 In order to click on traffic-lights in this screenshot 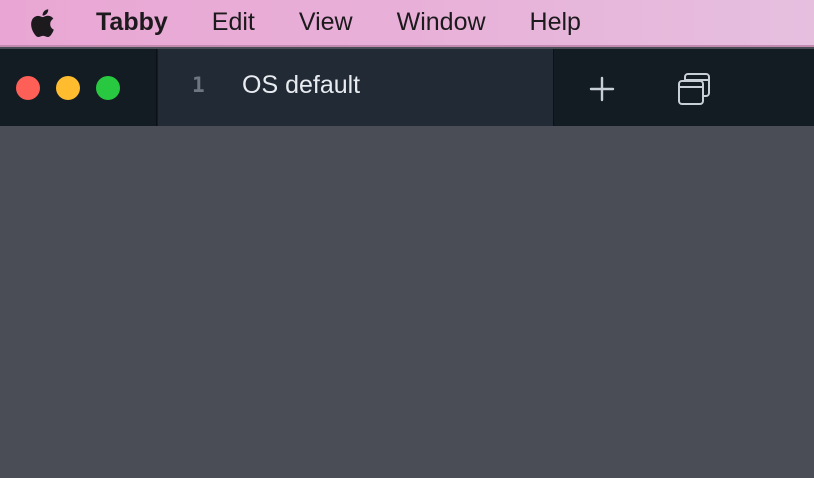, I will do `click(78, 87)`.